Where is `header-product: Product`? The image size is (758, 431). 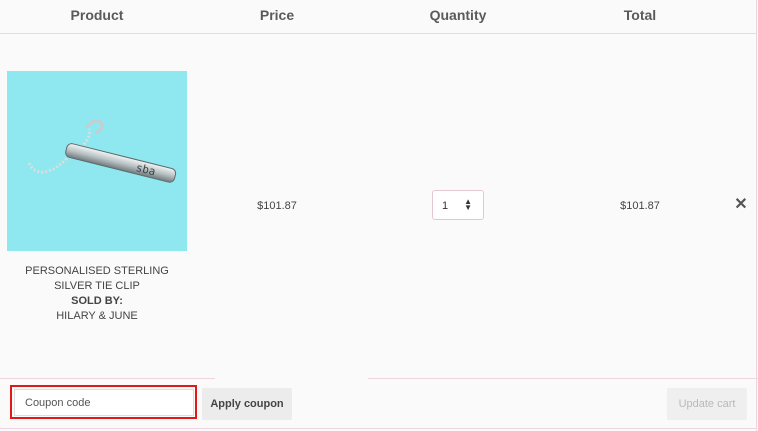 header-product: Product is located at coordinates (97, 15).